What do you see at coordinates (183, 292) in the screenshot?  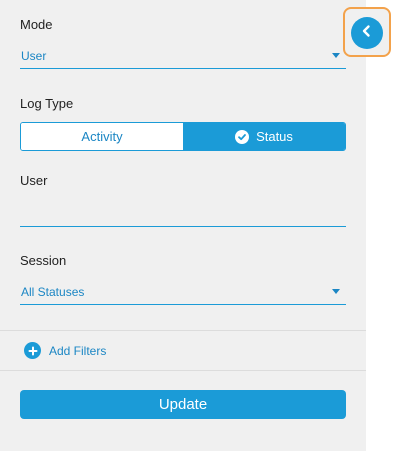 I see `session-select: All Statuses` at bounding box center [183, 292].